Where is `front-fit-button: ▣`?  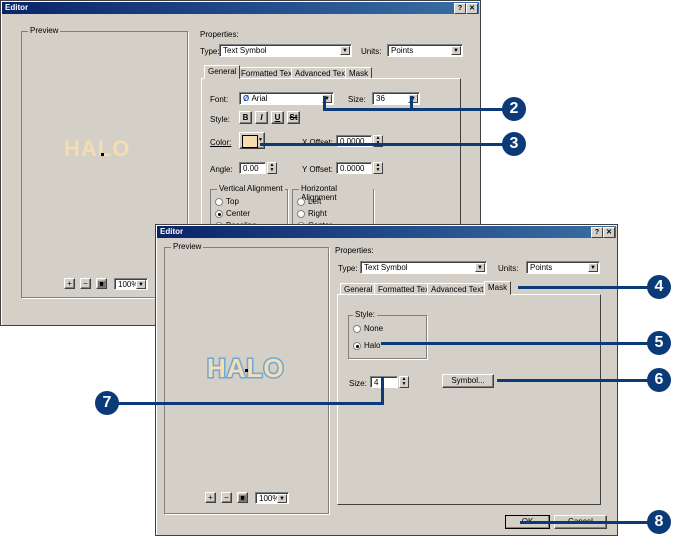 front-fit-button: ▣ is located at coordinates (242, 497).